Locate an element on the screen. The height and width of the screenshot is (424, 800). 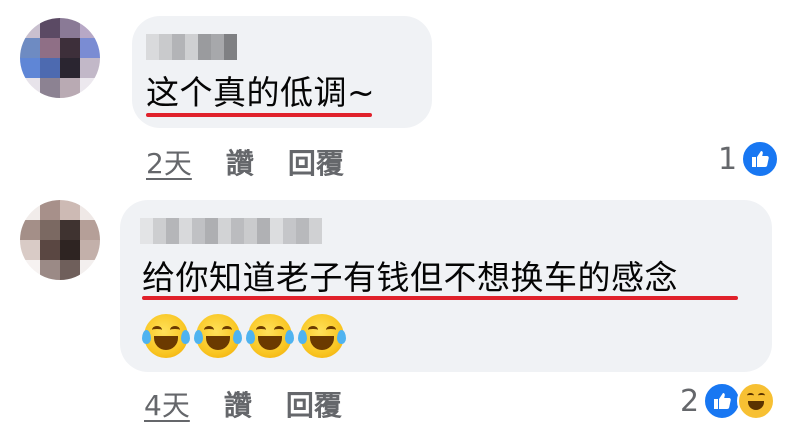
comment-text: 这个真的低调~ is located at coordinates (261, 92).